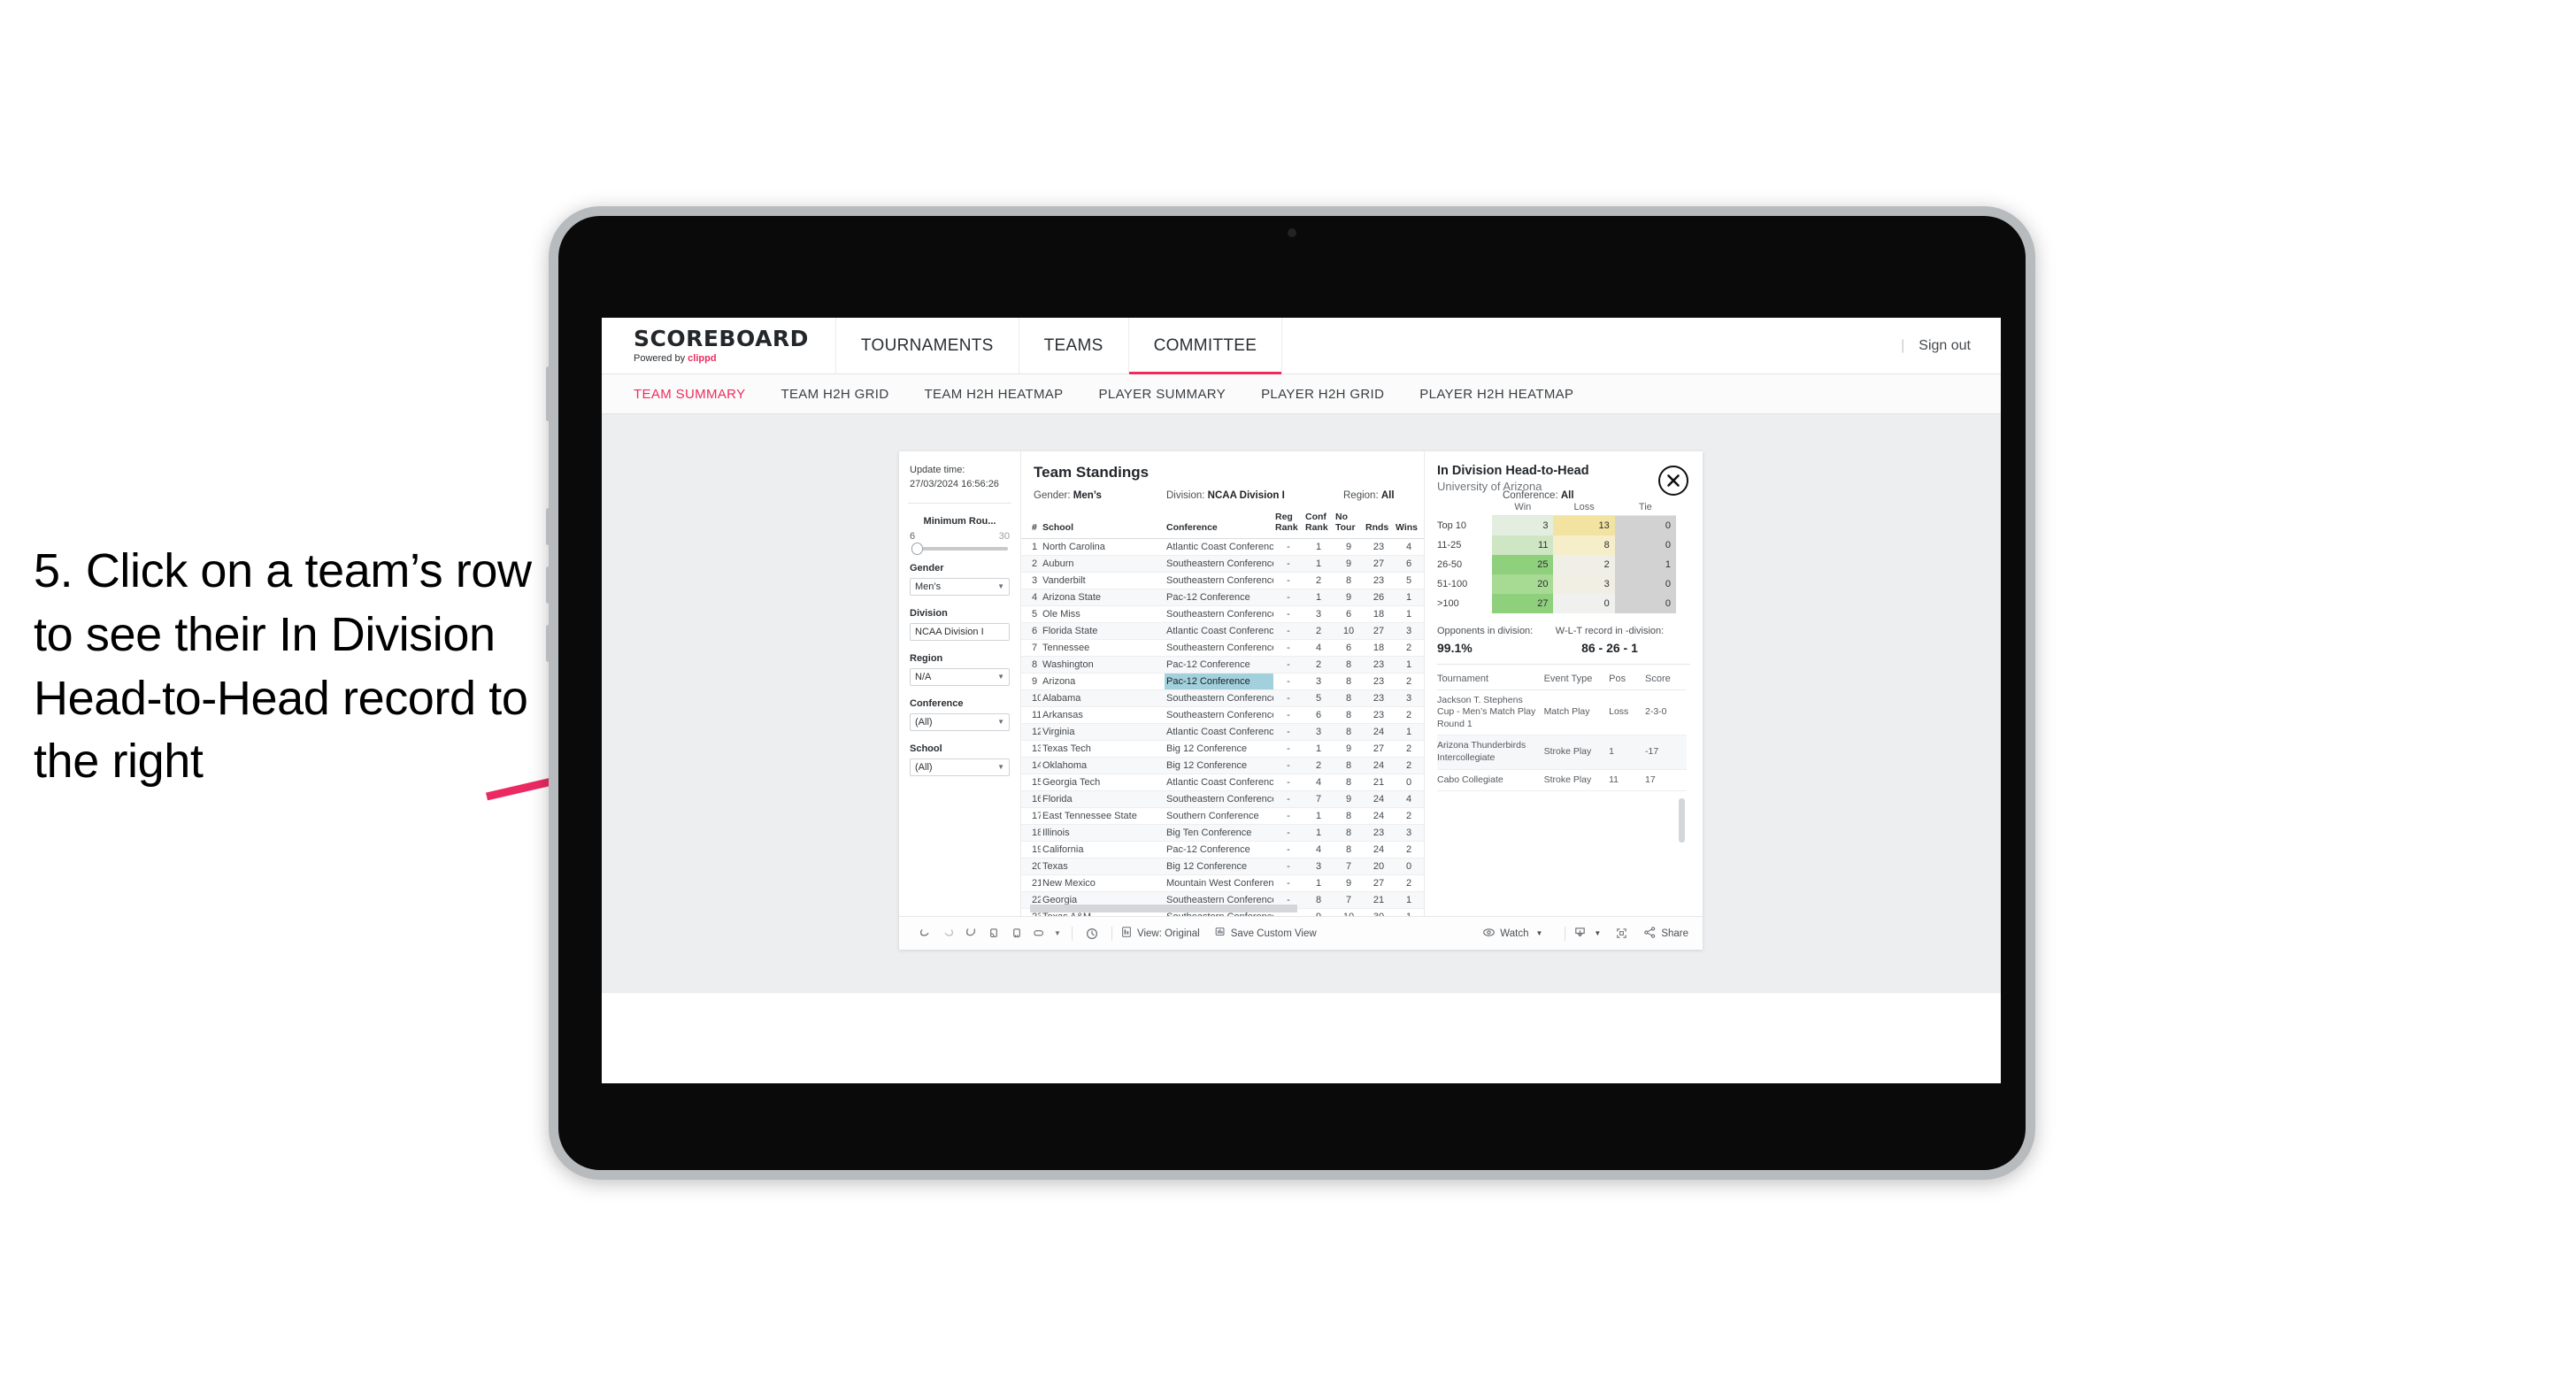  Describe the element at coordinates (1222, 682) in the screenshot. I see `table-row: 9 Arizona Pac-12 Conference -3 8 23 2` at that location.